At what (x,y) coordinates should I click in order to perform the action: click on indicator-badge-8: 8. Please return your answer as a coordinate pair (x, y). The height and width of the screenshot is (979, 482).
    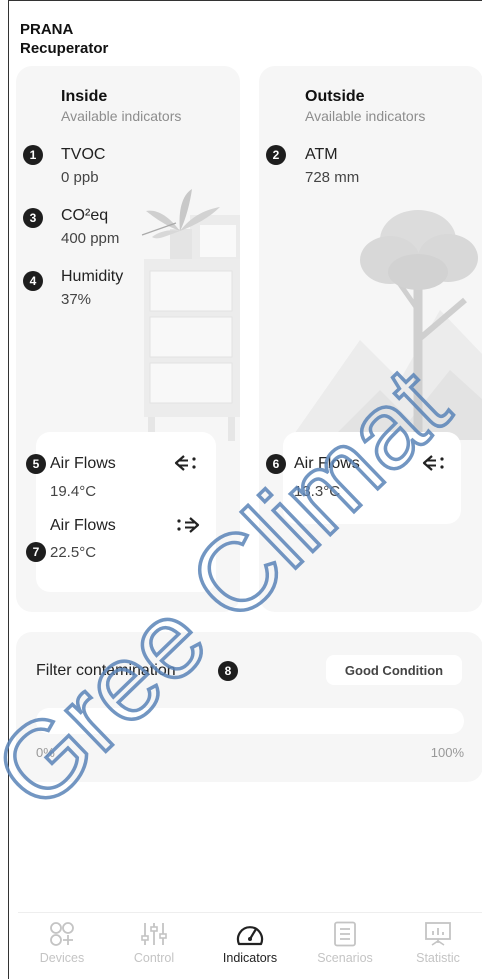
    Looking at the image, I should click on (228, 671).